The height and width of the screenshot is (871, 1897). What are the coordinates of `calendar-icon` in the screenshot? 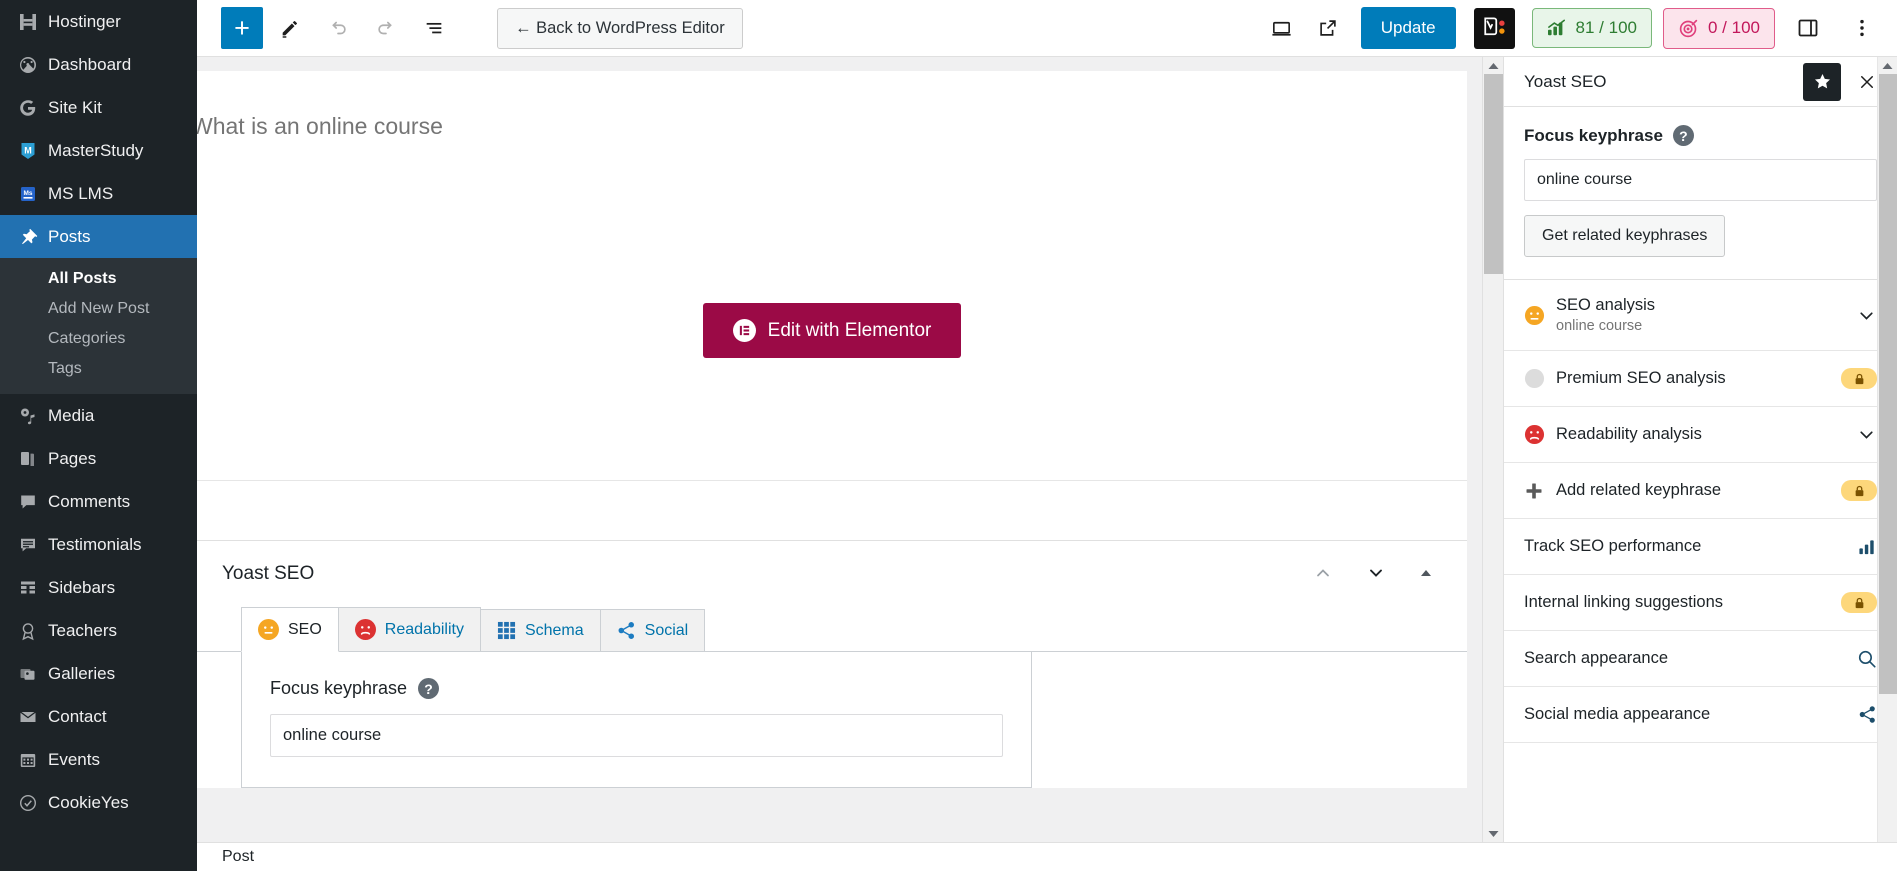 It's located at (28, 760).